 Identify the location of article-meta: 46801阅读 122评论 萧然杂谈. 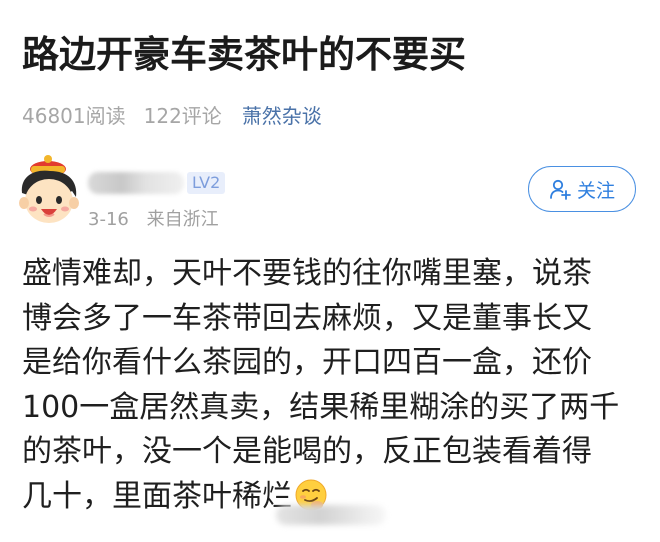
(181, 114).